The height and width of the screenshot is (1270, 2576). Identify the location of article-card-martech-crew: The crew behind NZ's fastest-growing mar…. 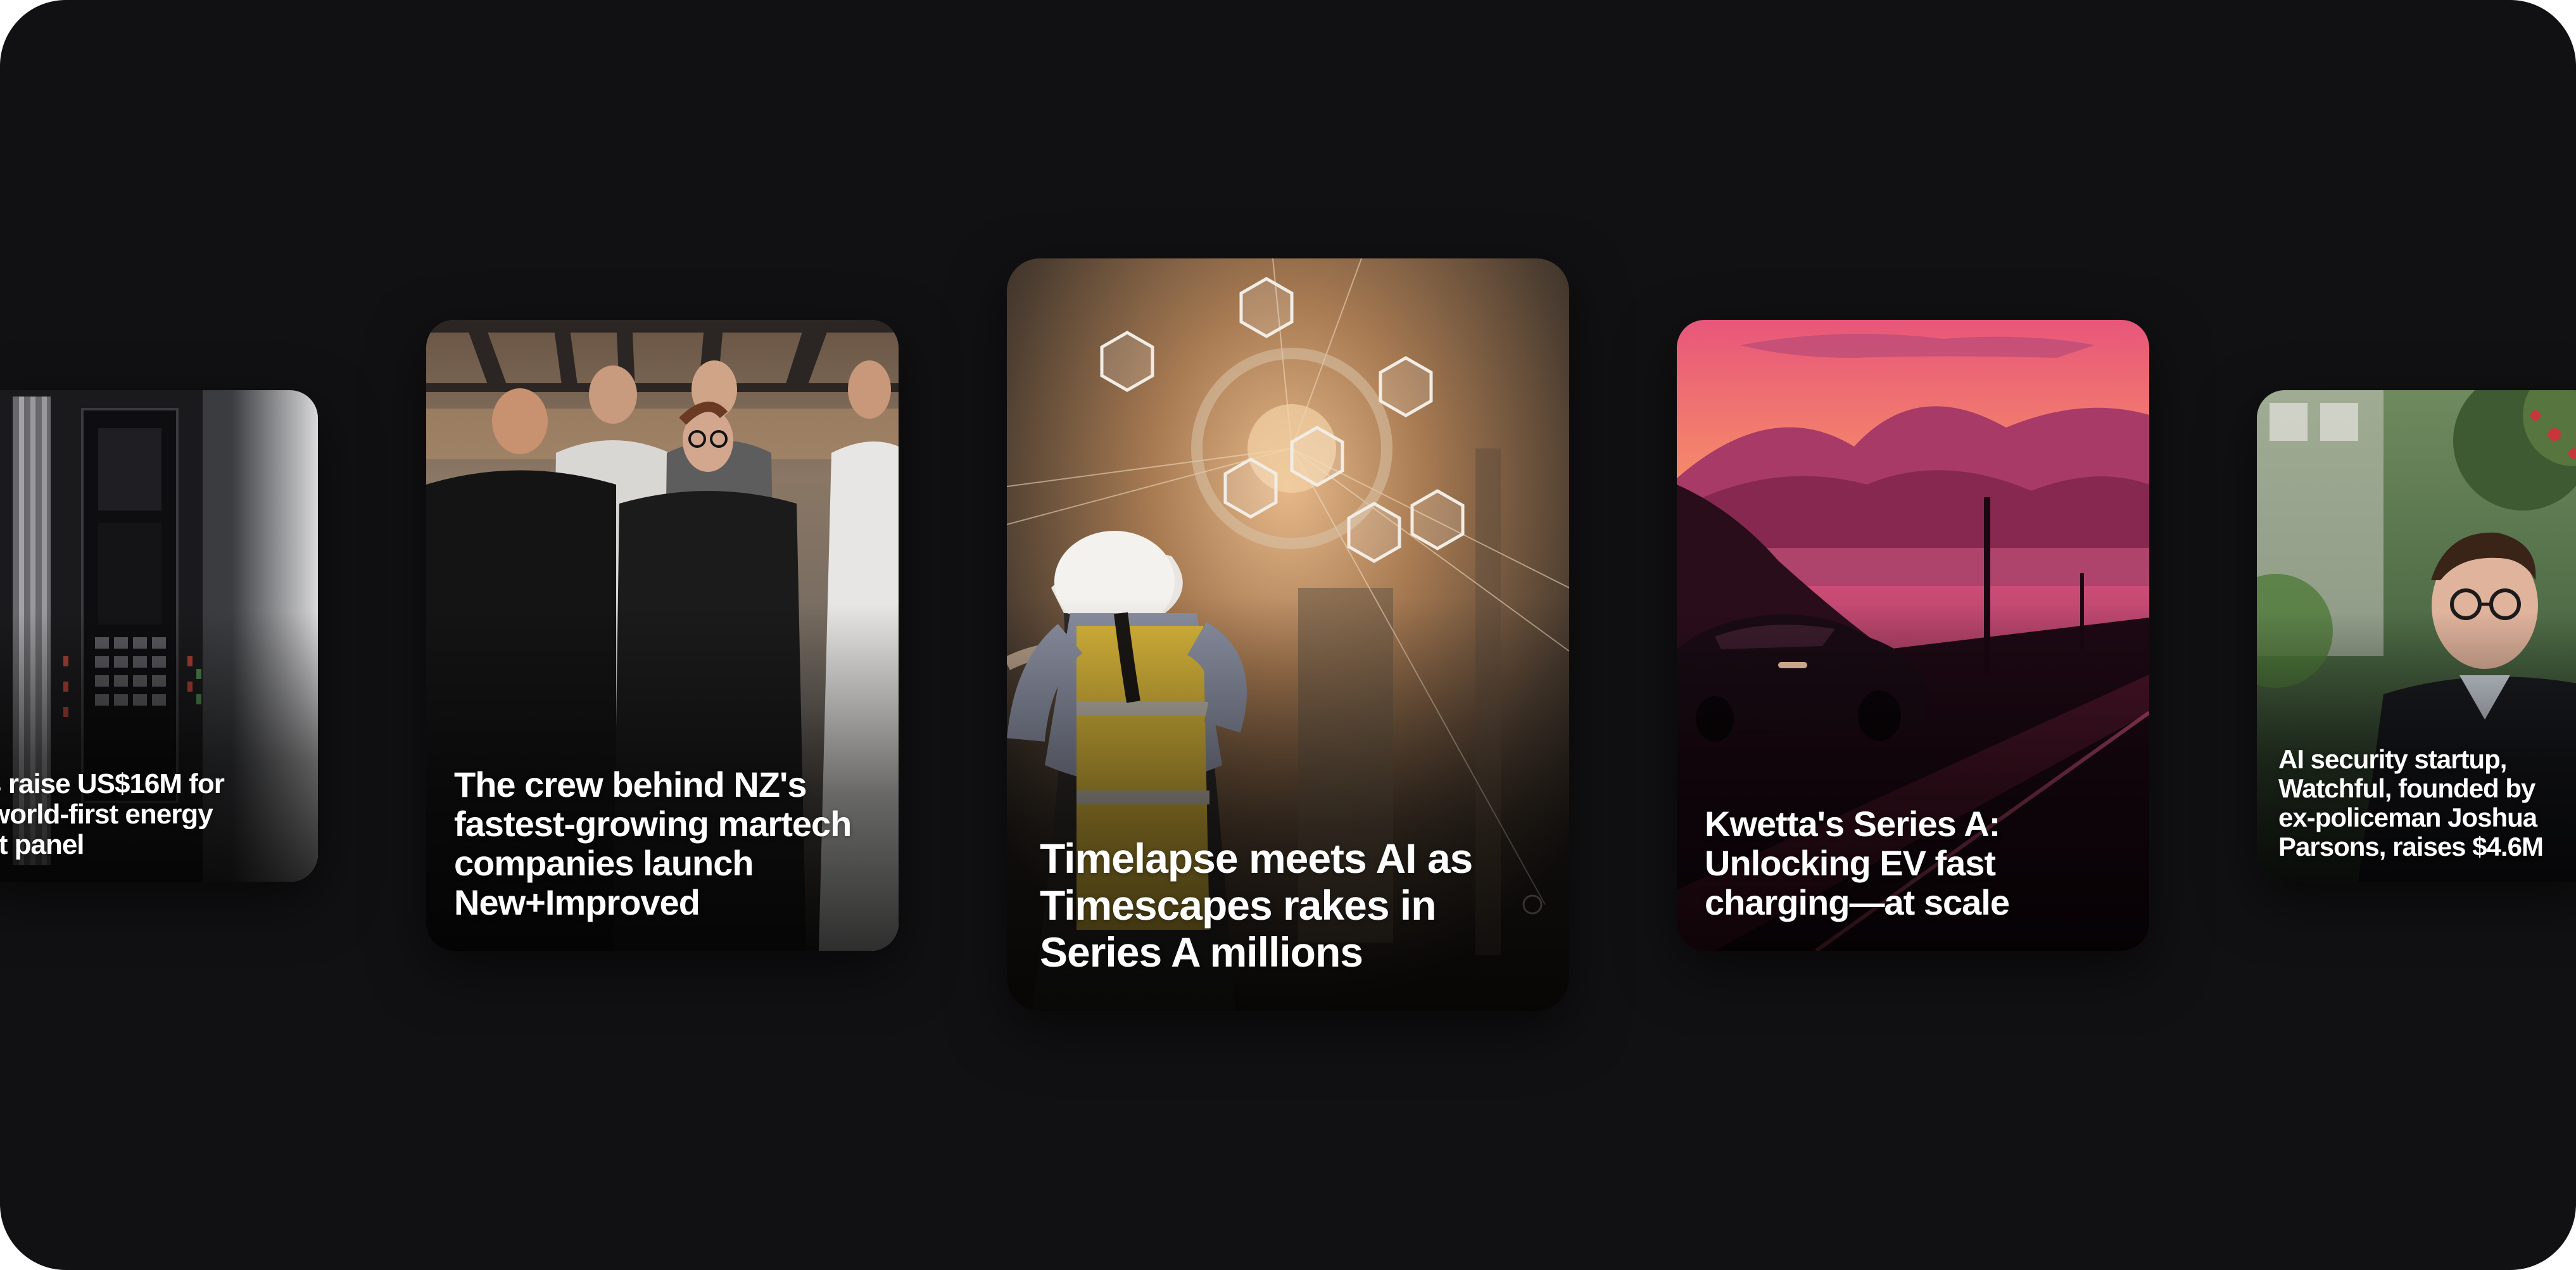
(662, 635).